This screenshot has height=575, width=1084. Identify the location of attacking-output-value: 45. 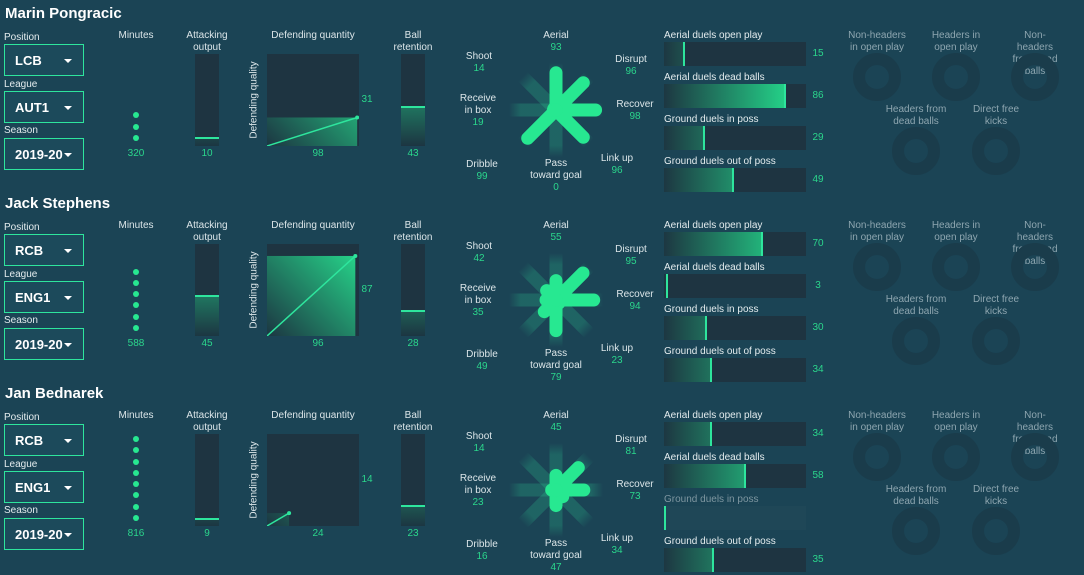
(207, 343).